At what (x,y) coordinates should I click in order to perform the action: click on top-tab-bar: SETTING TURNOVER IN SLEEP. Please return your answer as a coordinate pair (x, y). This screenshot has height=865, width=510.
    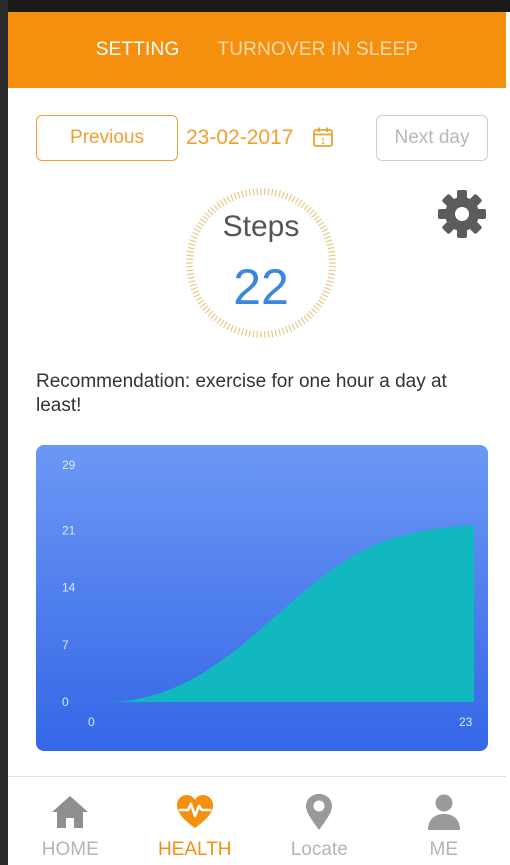
    Looking at the image, I should click on (257, 50).